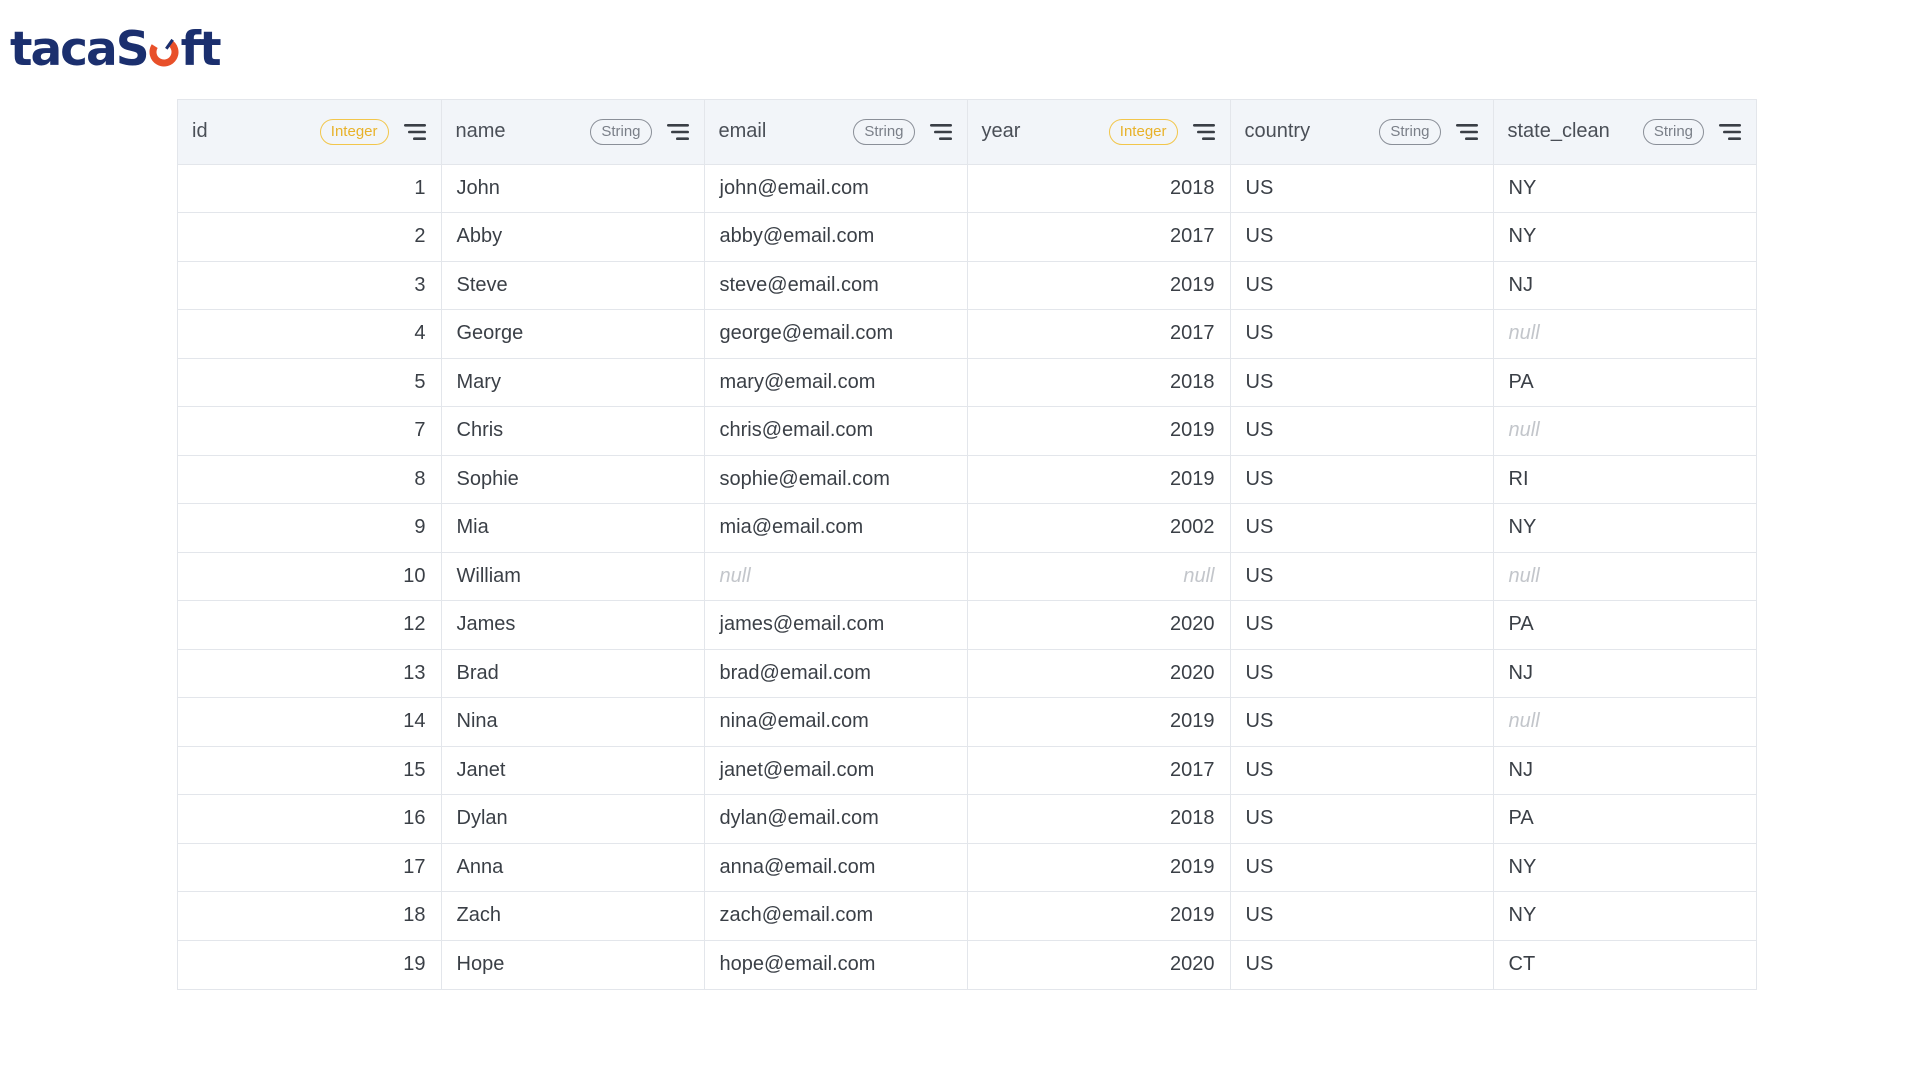 This screenshot has width=1920, height=1080. Describe the element at coordinates (310, 916) in the screenshot. I see `cell-id: 18` at that location.